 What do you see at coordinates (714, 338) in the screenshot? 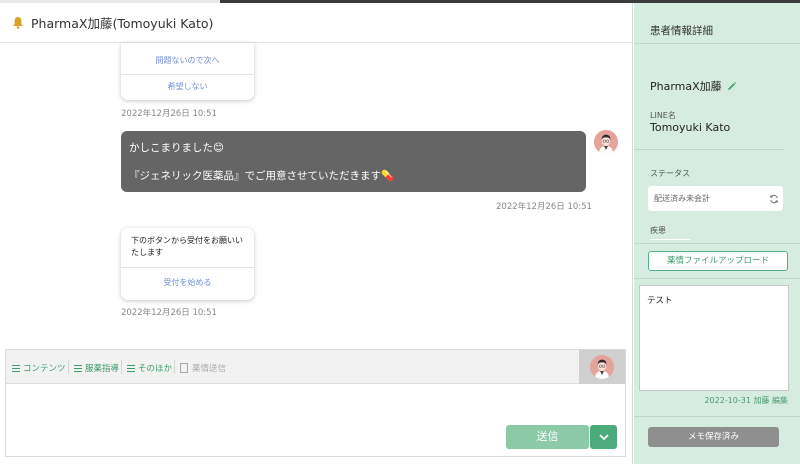
I see `memo-textarea: テスト` at bounding box center [714, 338].